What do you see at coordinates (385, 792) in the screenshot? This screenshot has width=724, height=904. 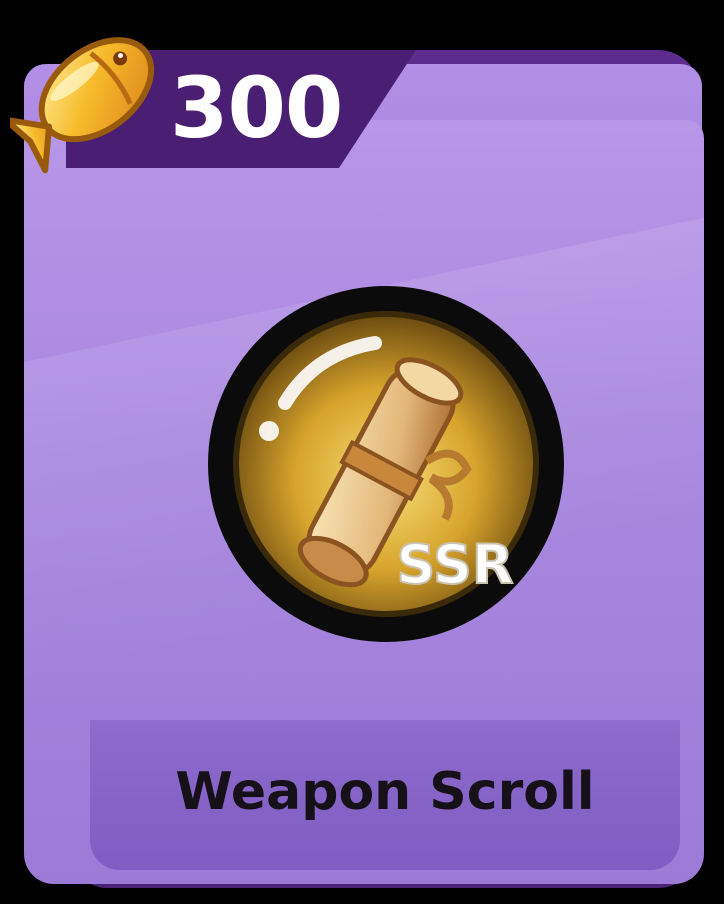 I see `item-name: Weapon Scroll` at bounding box center [385, 792].